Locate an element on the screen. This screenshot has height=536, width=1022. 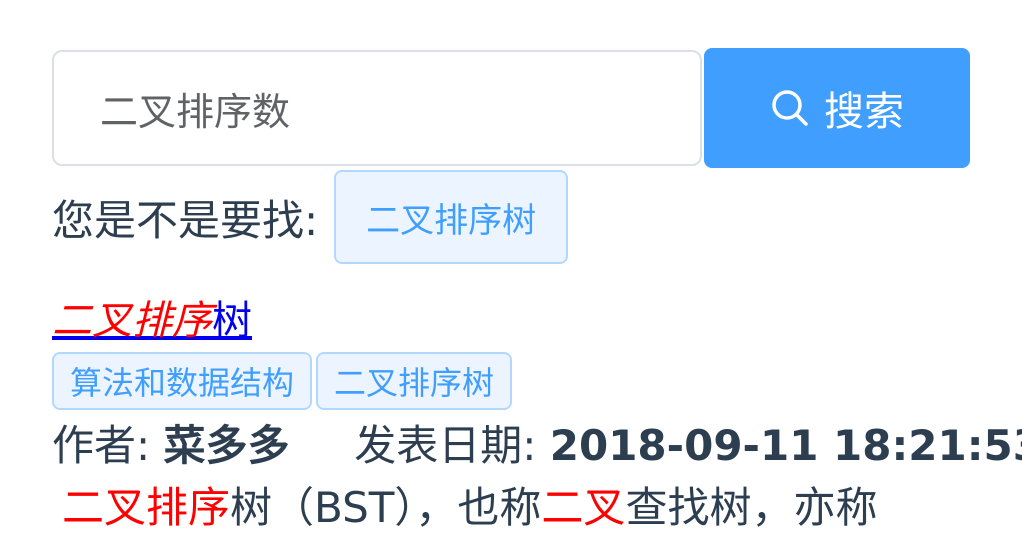
result-title-link: 二叉排序树 is located at coordinates (152, 321).